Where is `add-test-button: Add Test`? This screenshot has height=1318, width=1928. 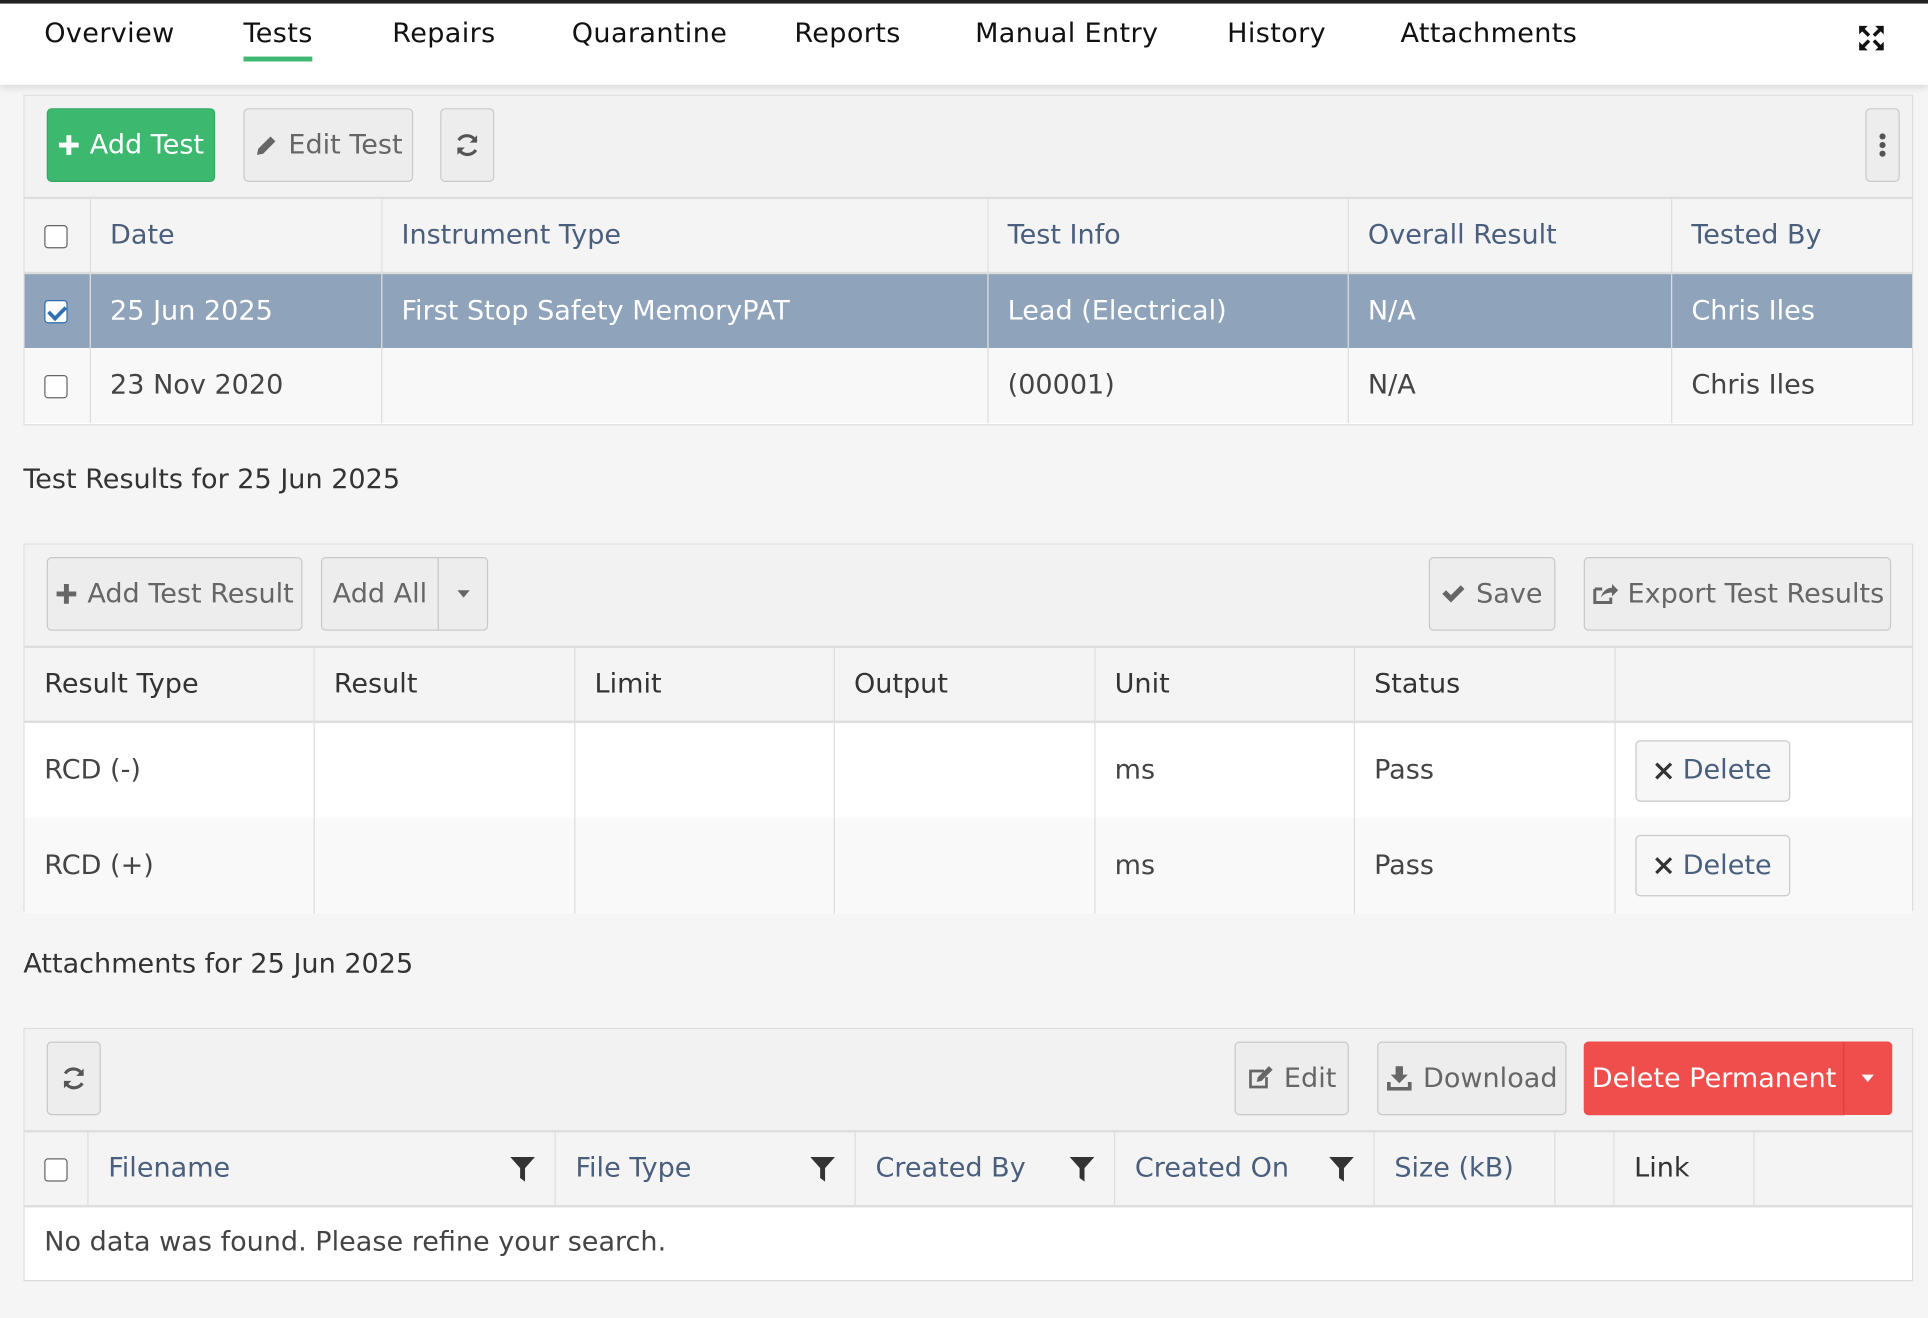 add-test-button: Add Test is located at coordinates (131, 145).